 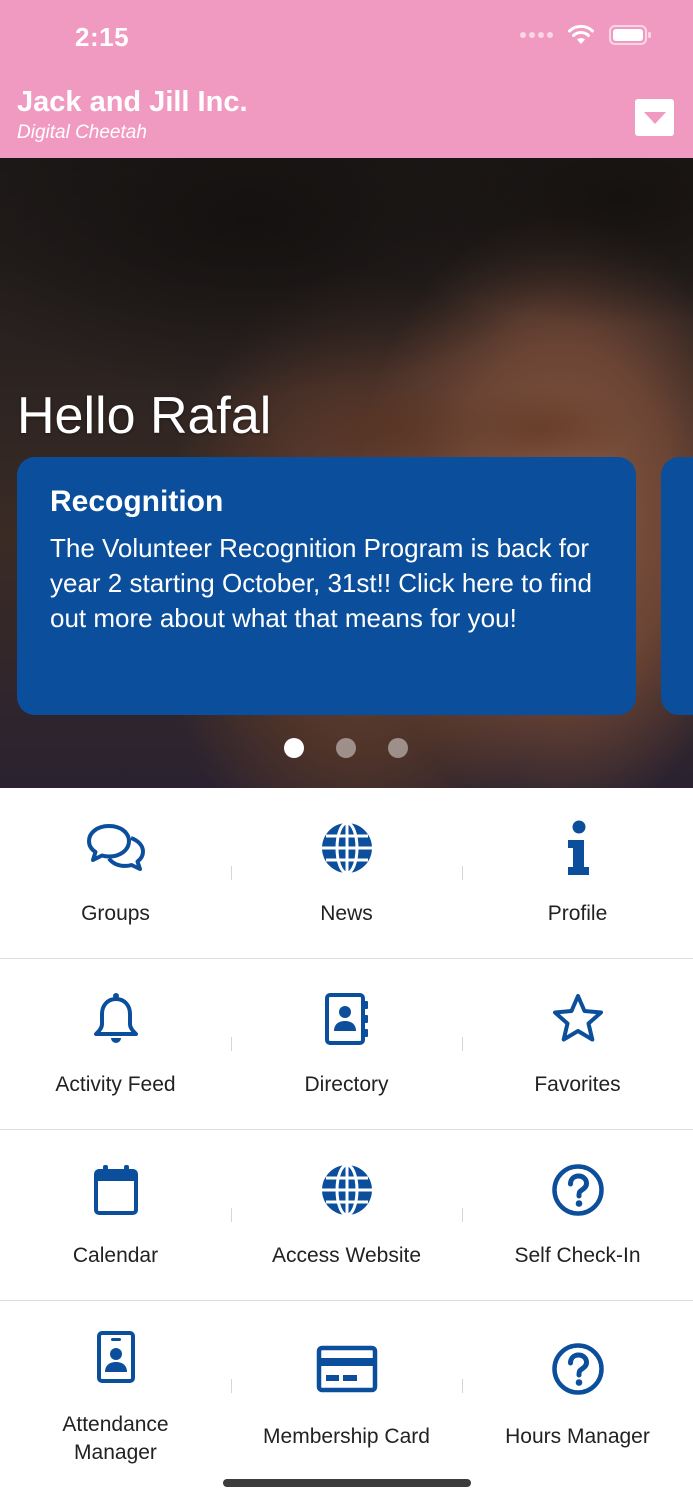 What do you see at coordinates (578, 848) in the screenshot?
I see `info-icon` at bounding box center [578, 848].